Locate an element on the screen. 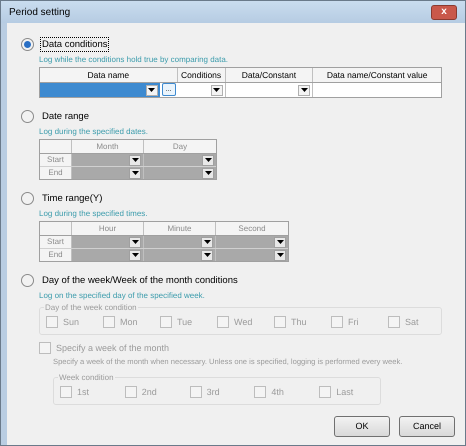 The height and width of the screenshot is (446, 466). radio-label: Day of the week/Week of the month conditions is located at coordinates (140, 281).